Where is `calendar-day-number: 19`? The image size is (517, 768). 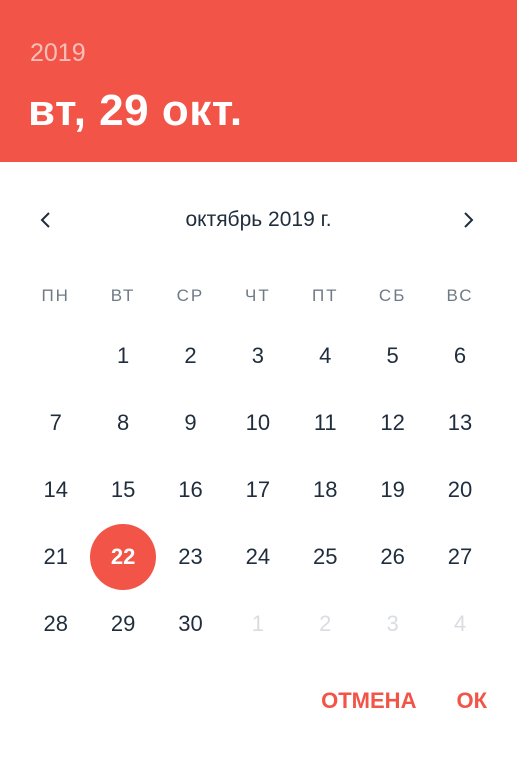
calendar-day-number: 19 is located at coordinates (392, 489).